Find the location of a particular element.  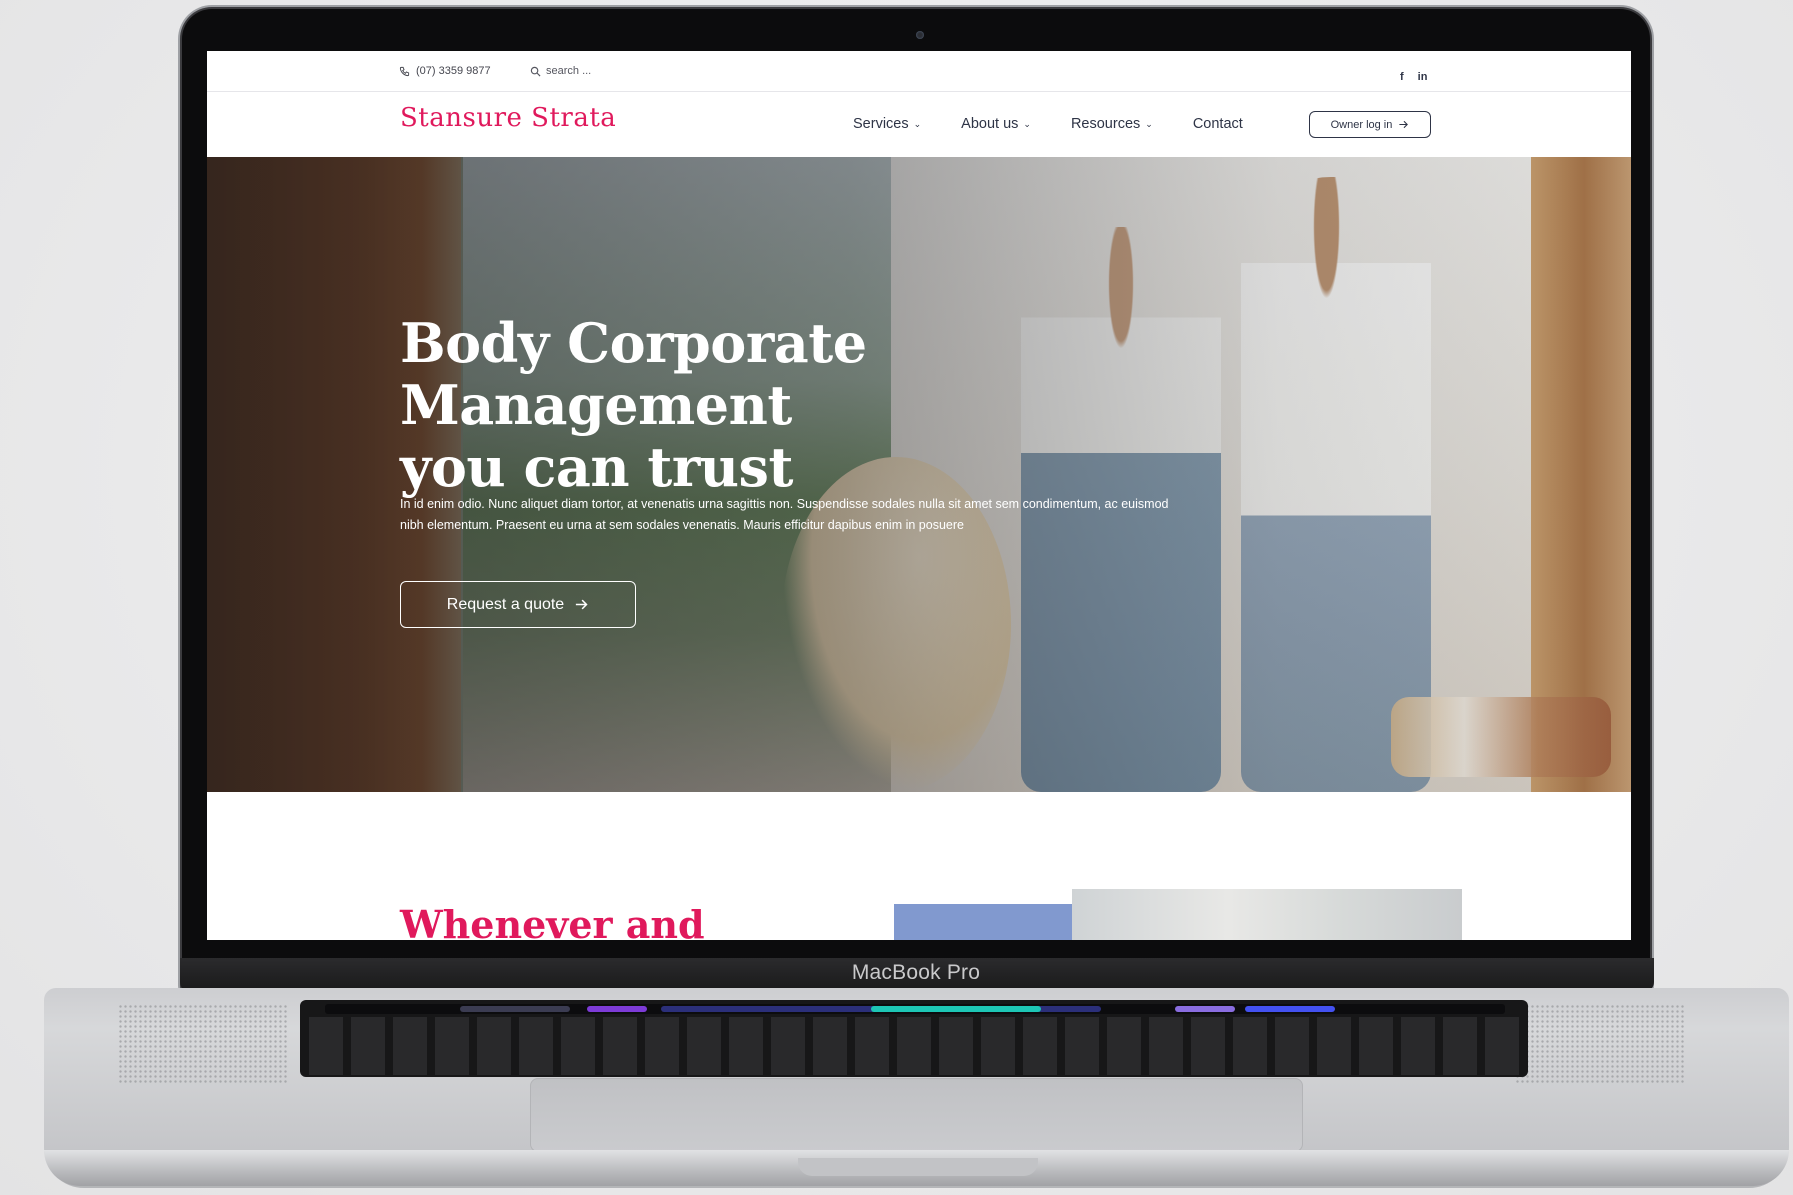

device-label: MacBook Pro is located at coordinates (916, 972).